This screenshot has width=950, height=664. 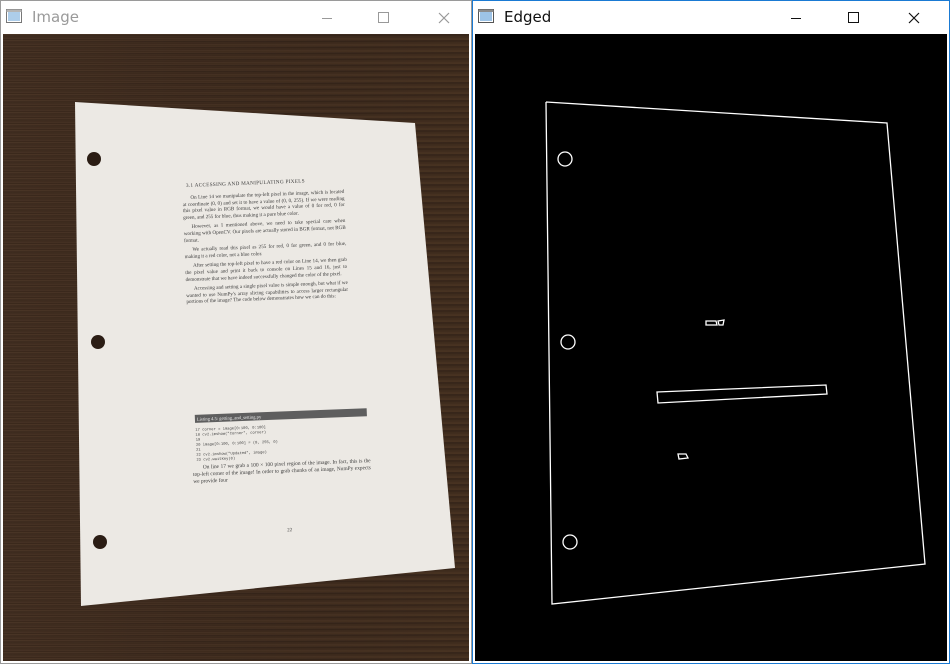 What do you see at coordinates (55, 17) in the screenshot?
I see `window-title: Image` at bounding box center [55, 17].